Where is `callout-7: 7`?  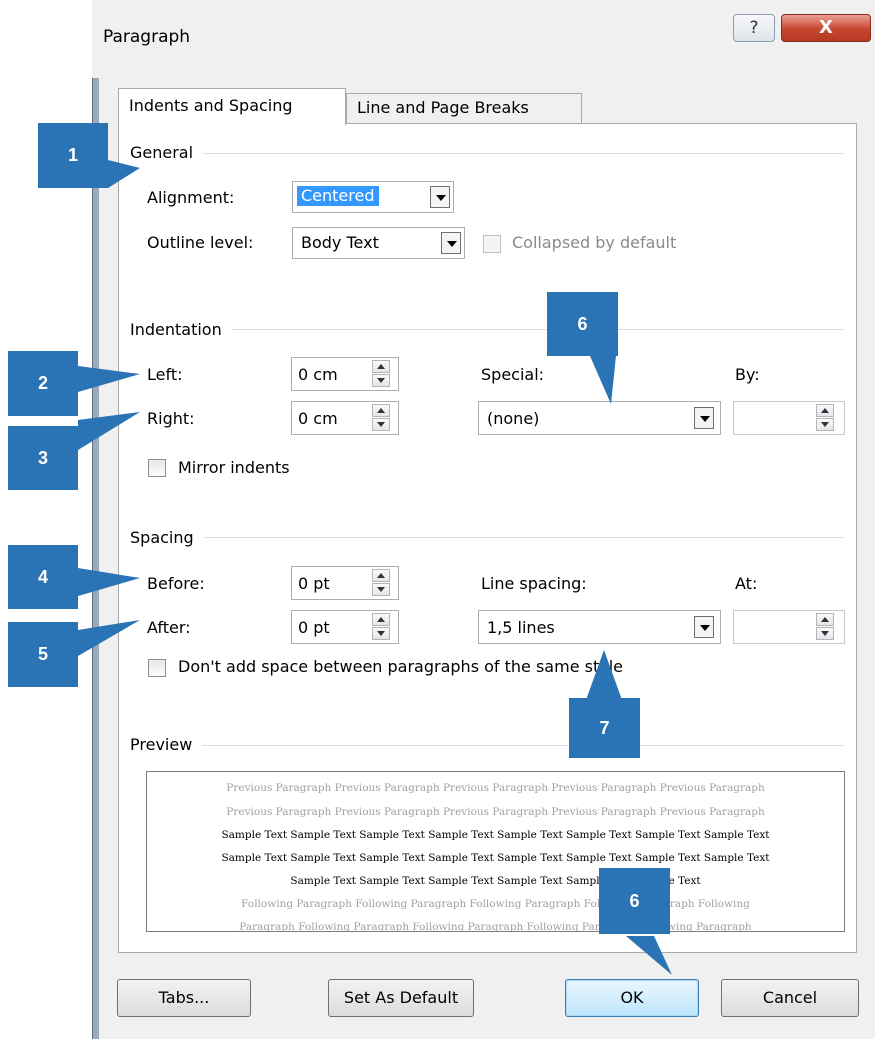 callout-7: 7 is located at coordinates (604, 728).